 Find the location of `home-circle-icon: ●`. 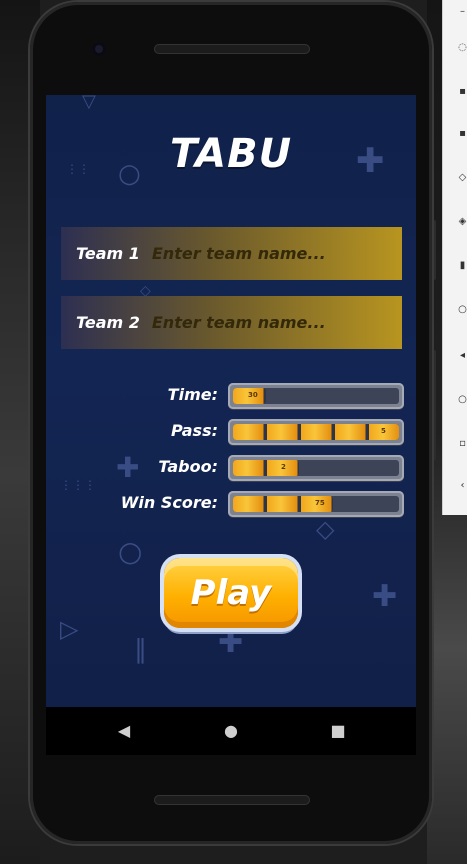

home-circle-icon: ● is located at coordinates (231, 731).